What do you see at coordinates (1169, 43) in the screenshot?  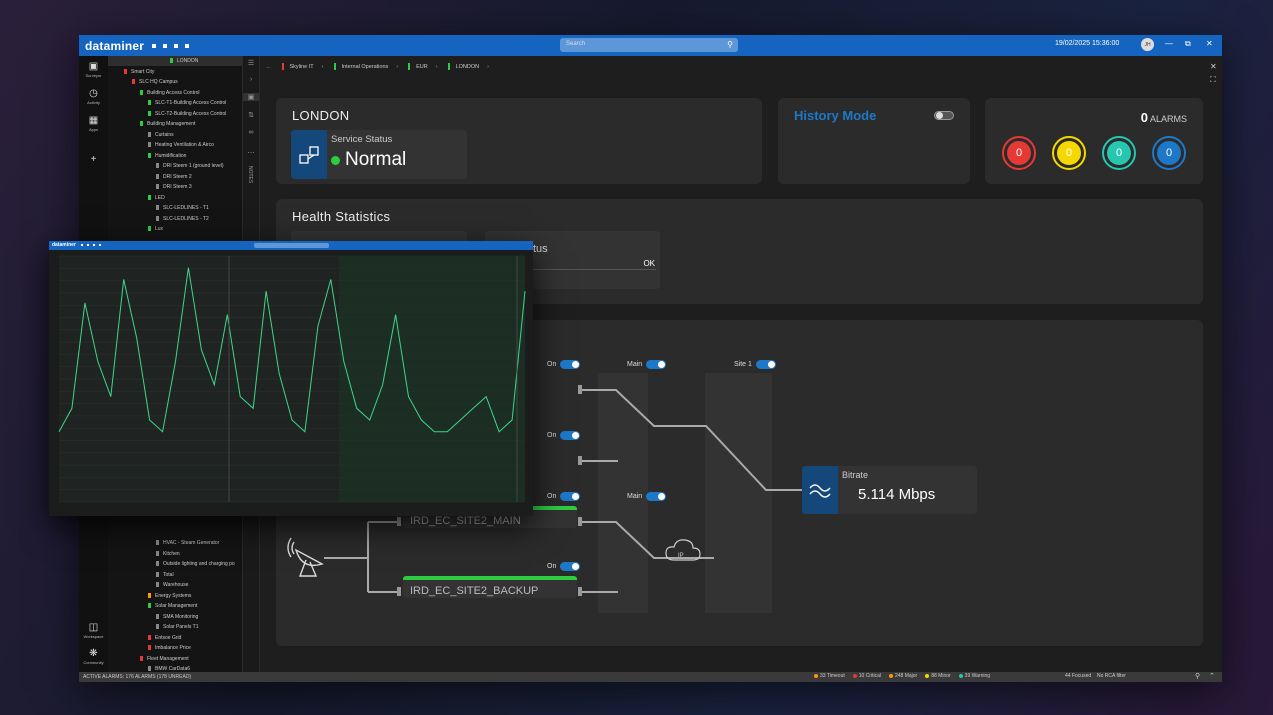 I see `minimize-icon: —` at bounding box center [1169, 43].